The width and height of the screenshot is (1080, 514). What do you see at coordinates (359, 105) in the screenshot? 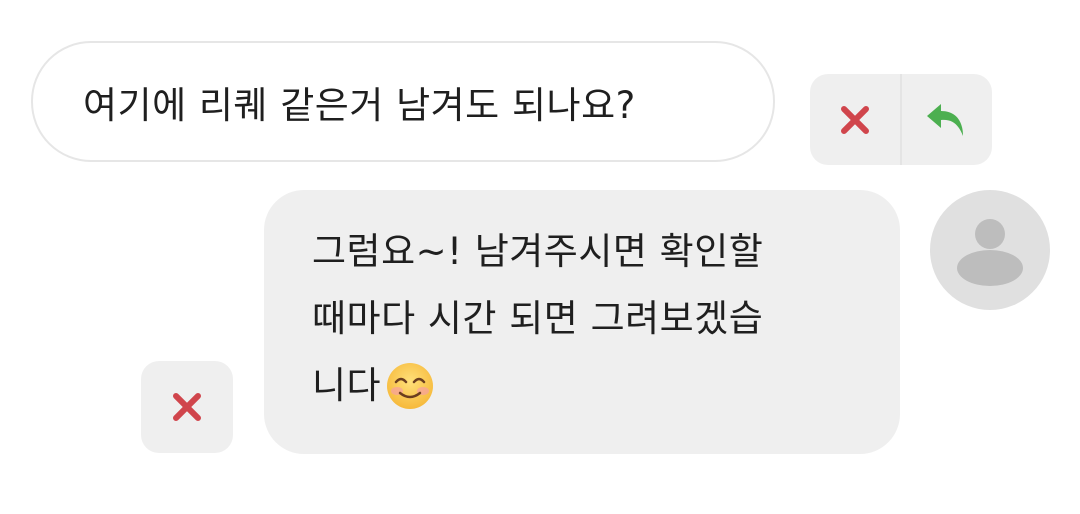
I see `incoming-message-text: 여기에 리퀘 같은거 남겨도 되나요?` at bounding box center [359, 105].